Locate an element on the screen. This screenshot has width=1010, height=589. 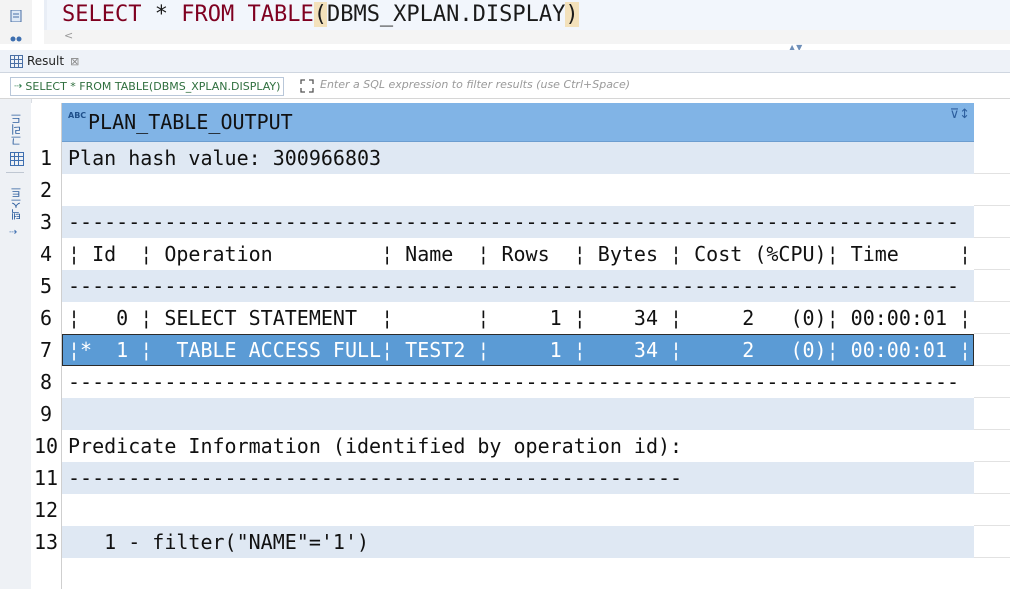
script-icon is located at coordinates (16, 16).